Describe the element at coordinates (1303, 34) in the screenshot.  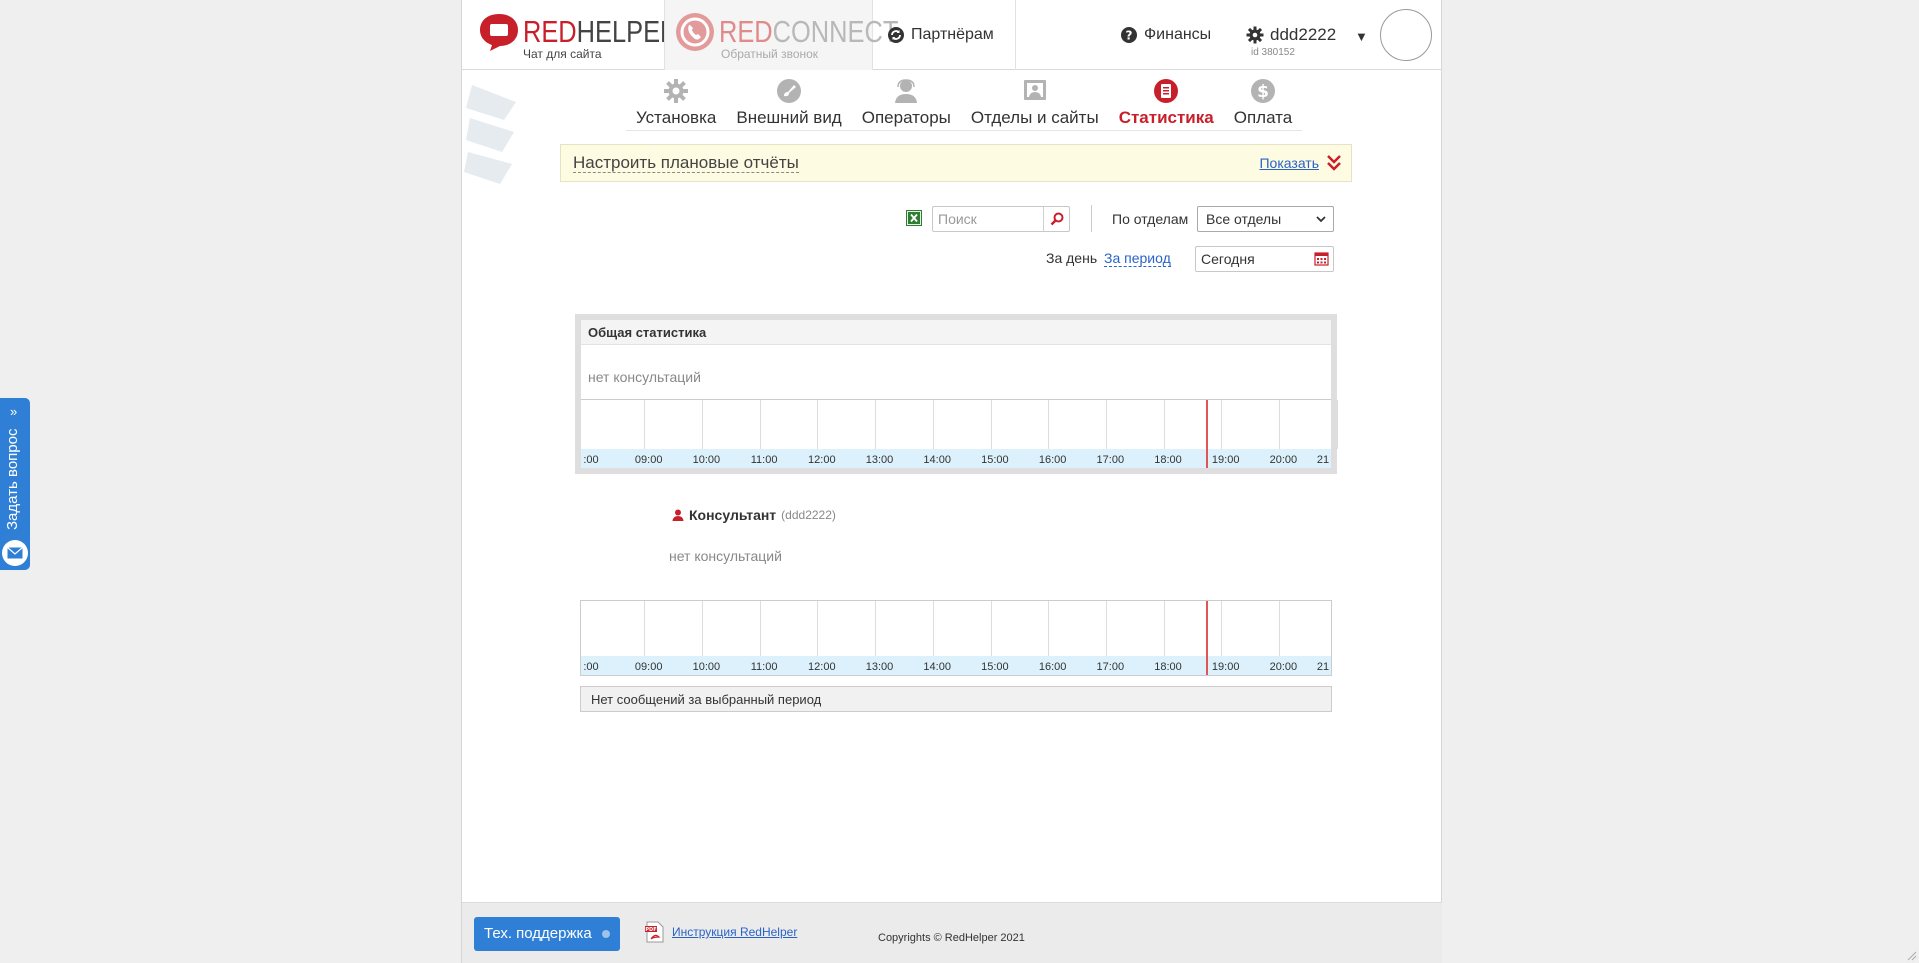
I see `user-name: ddd2222` at that location.